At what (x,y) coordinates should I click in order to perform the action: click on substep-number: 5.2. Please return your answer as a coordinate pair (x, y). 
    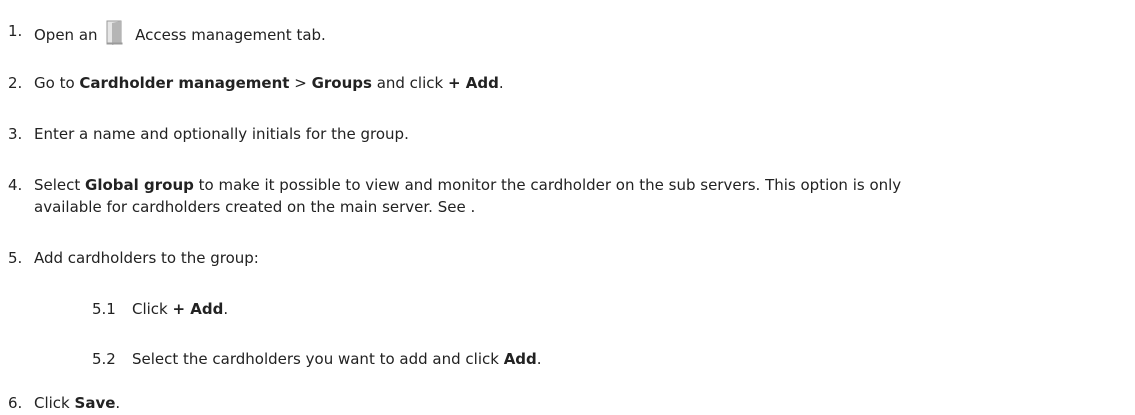
    Looking at the image, I should click on (104, 359).